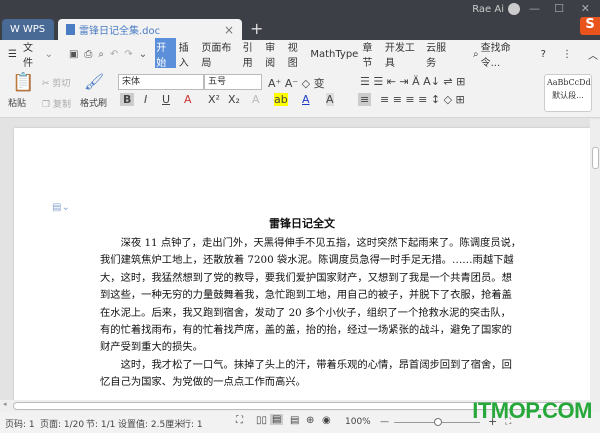 The width and height of the screenshot is (600, 433). What do you see at coordinates (310, 420) in the screenshot?
I see `web-view-icon: ⊕` at bounding box center [310, 420].